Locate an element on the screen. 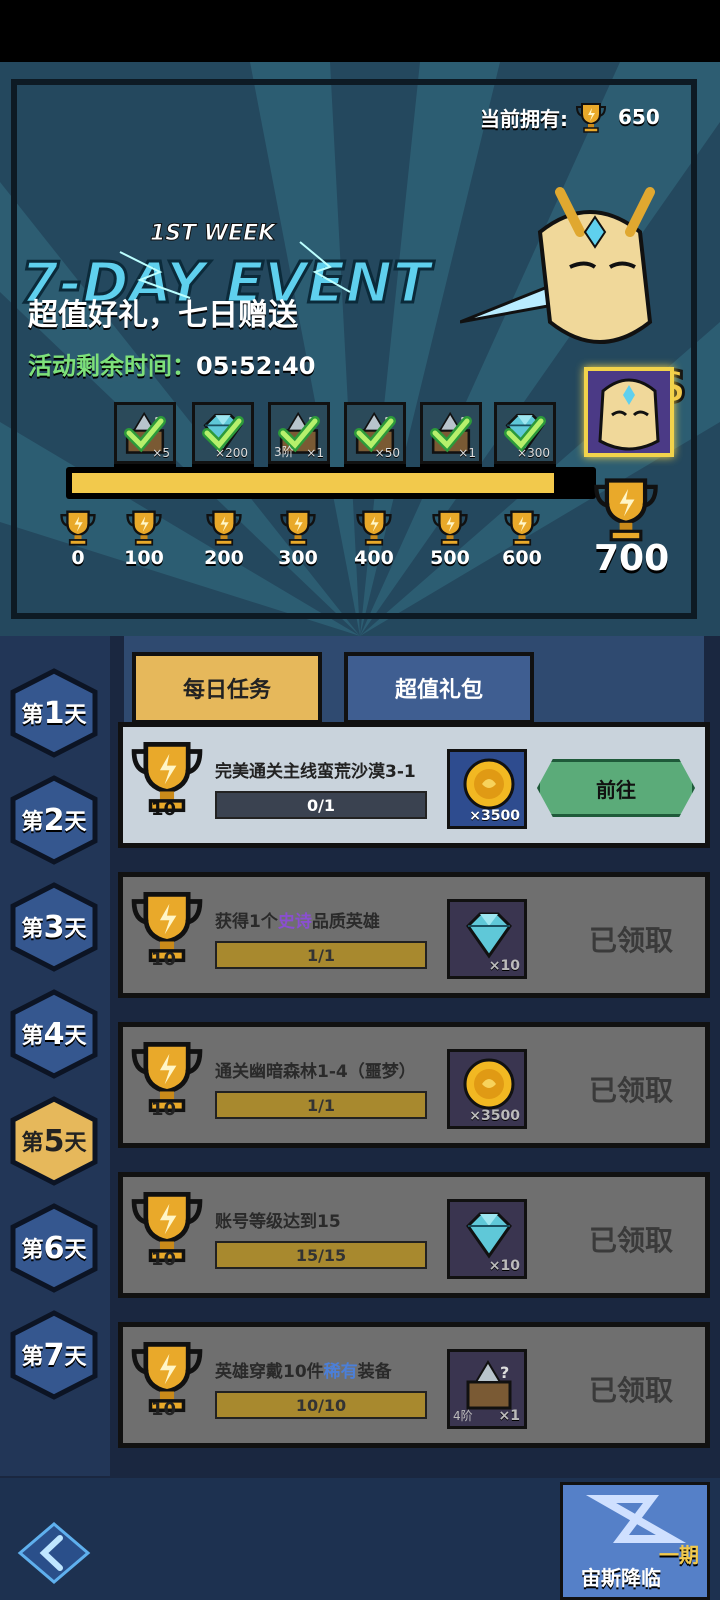 This screenshot has width=720, height=1600. progress-tick: 0 is located at coordinates (78, 538).